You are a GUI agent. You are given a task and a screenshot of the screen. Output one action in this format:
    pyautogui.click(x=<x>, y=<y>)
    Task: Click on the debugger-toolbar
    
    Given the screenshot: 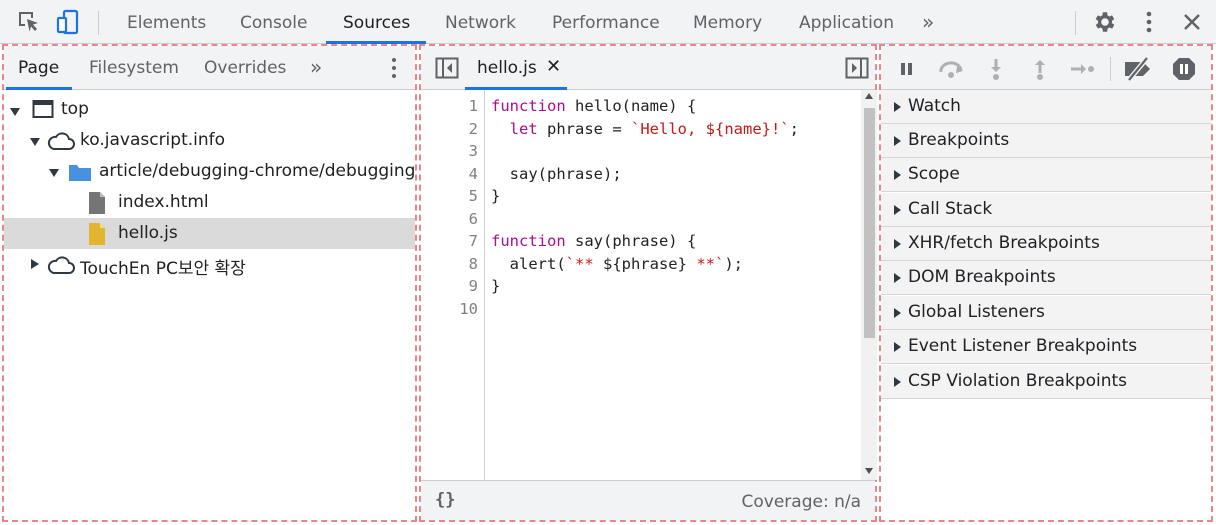 What is the action you would take?
    pyautogui.click(x=1046, y=68)
    